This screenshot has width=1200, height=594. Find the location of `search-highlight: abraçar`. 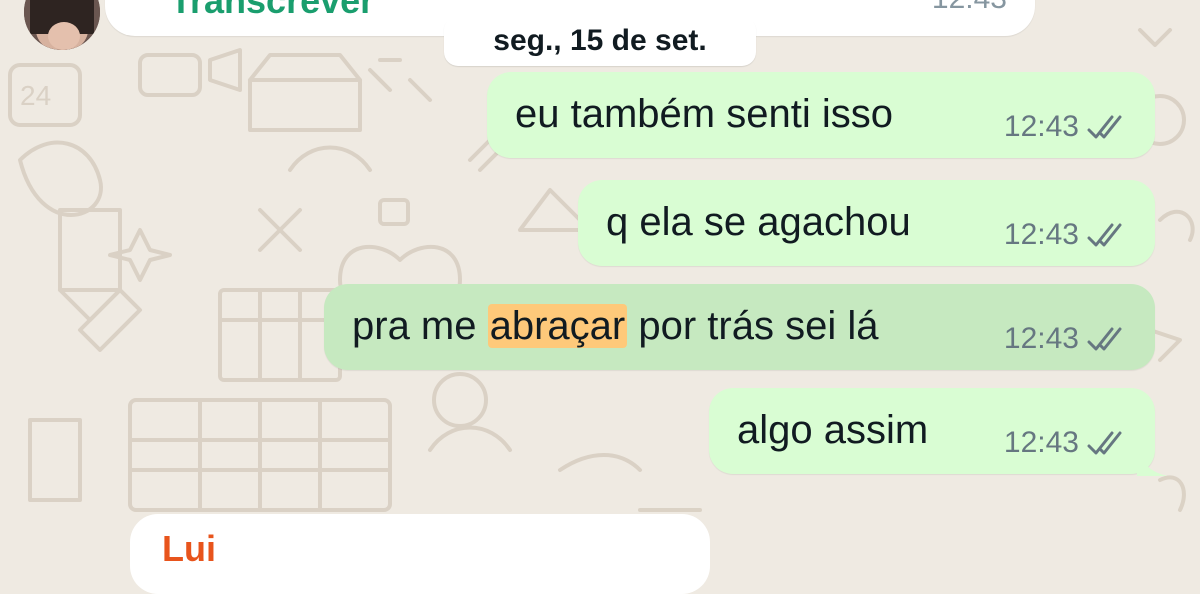

search-highlight: abraçar is located at coordinates (557, 326).